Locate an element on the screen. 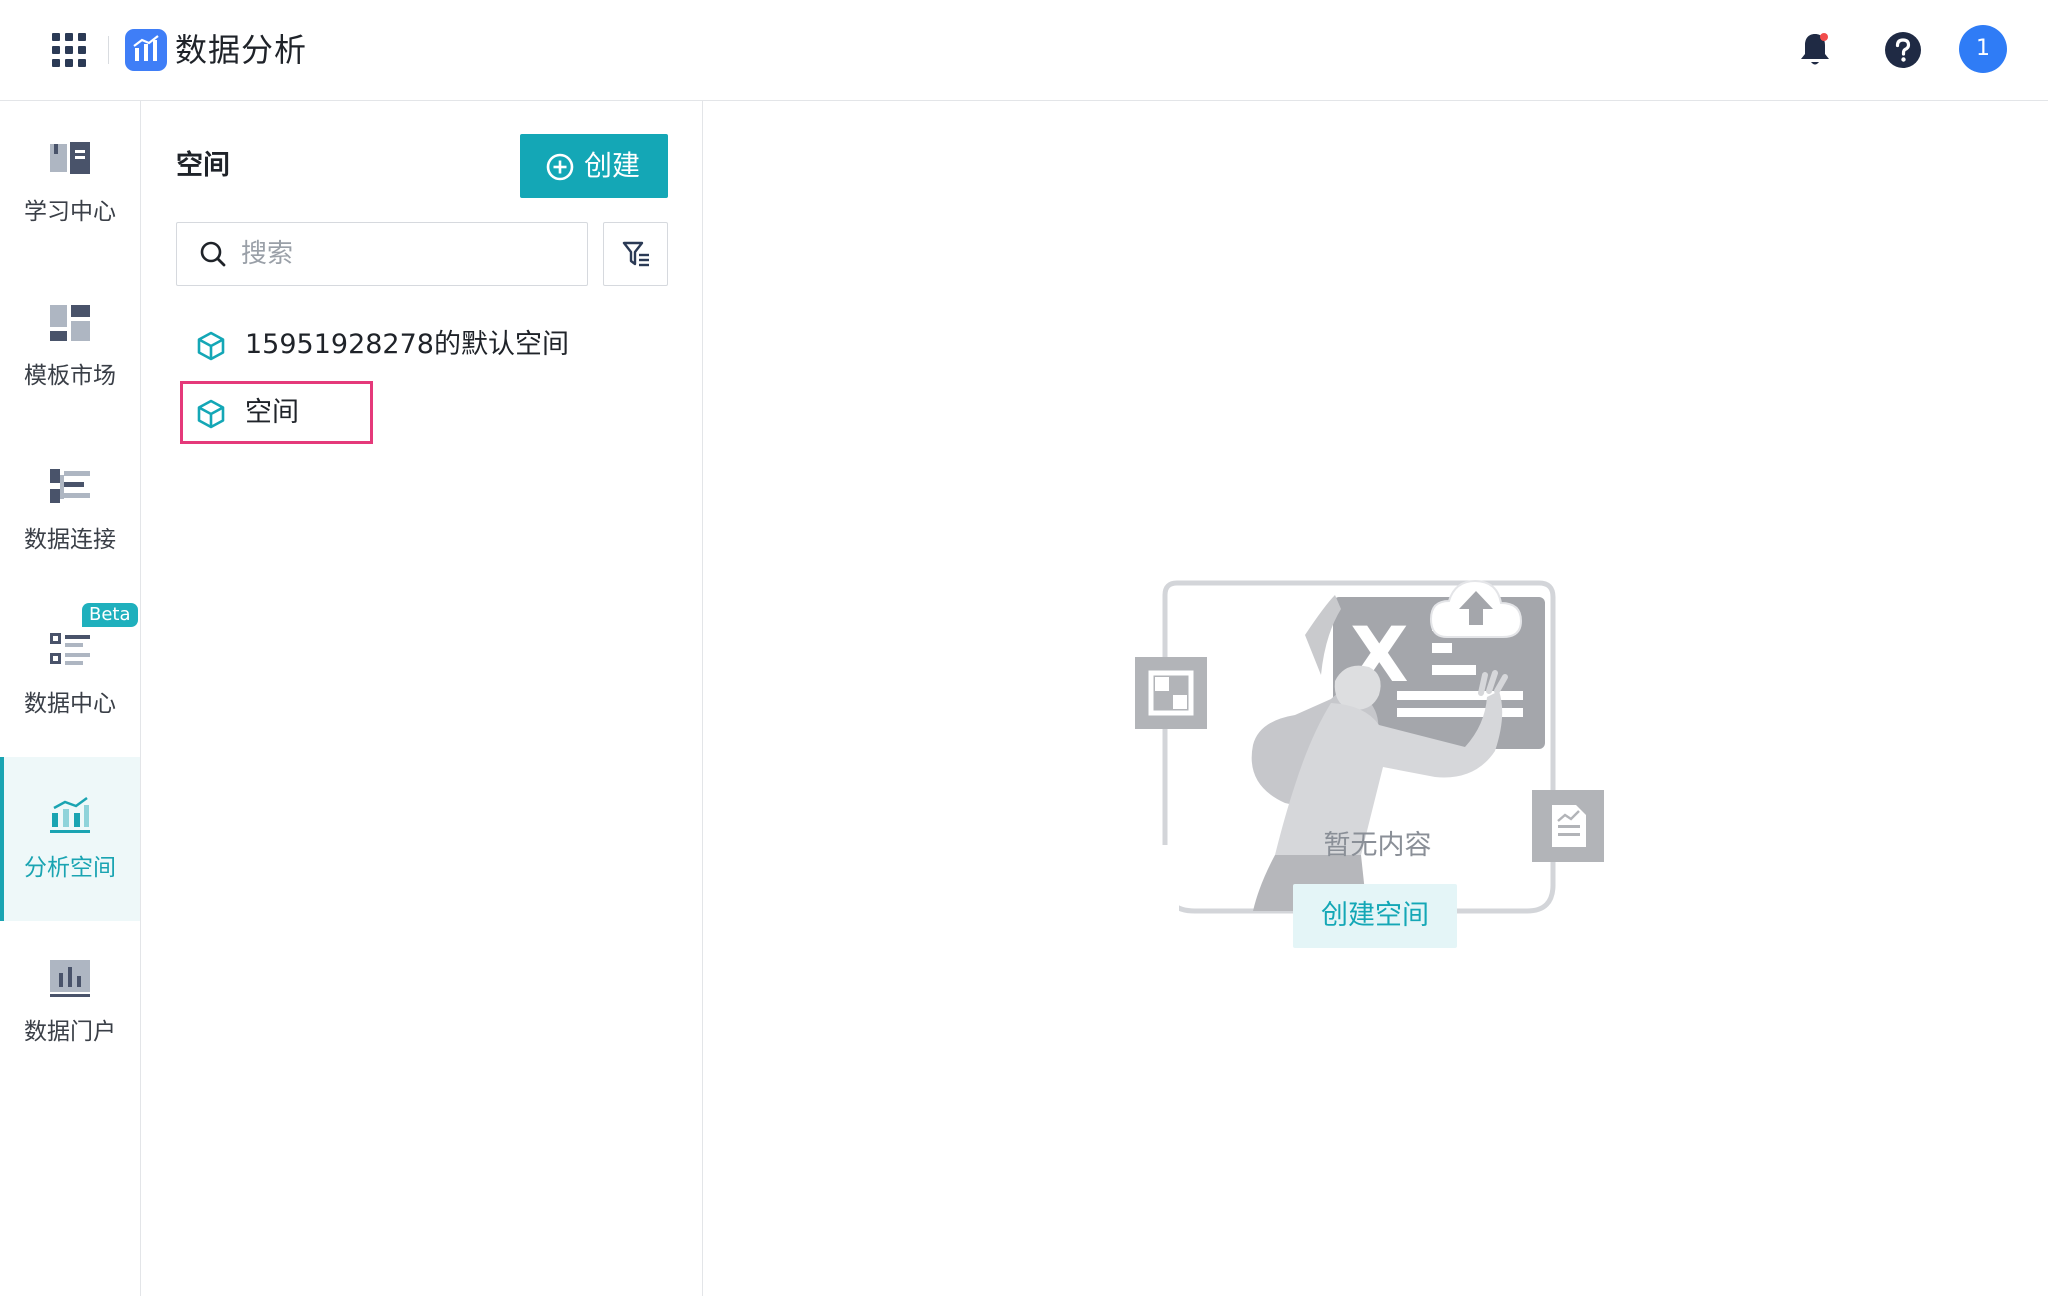 Image resolution: width=2048 pixels, height=1296 pixels. nav-item-learning-center: 学习中心 is located at coordinates (70, 183).